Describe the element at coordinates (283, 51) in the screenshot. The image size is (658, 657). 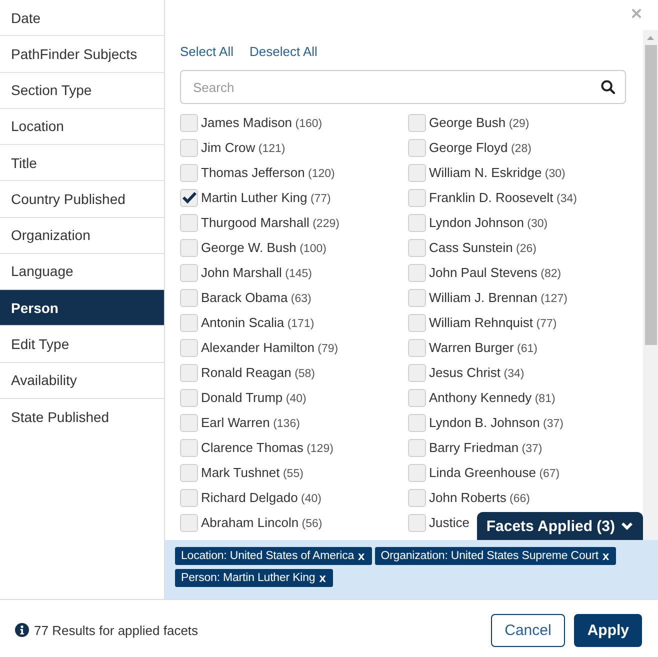
I see `link: Deselect All` at that location.